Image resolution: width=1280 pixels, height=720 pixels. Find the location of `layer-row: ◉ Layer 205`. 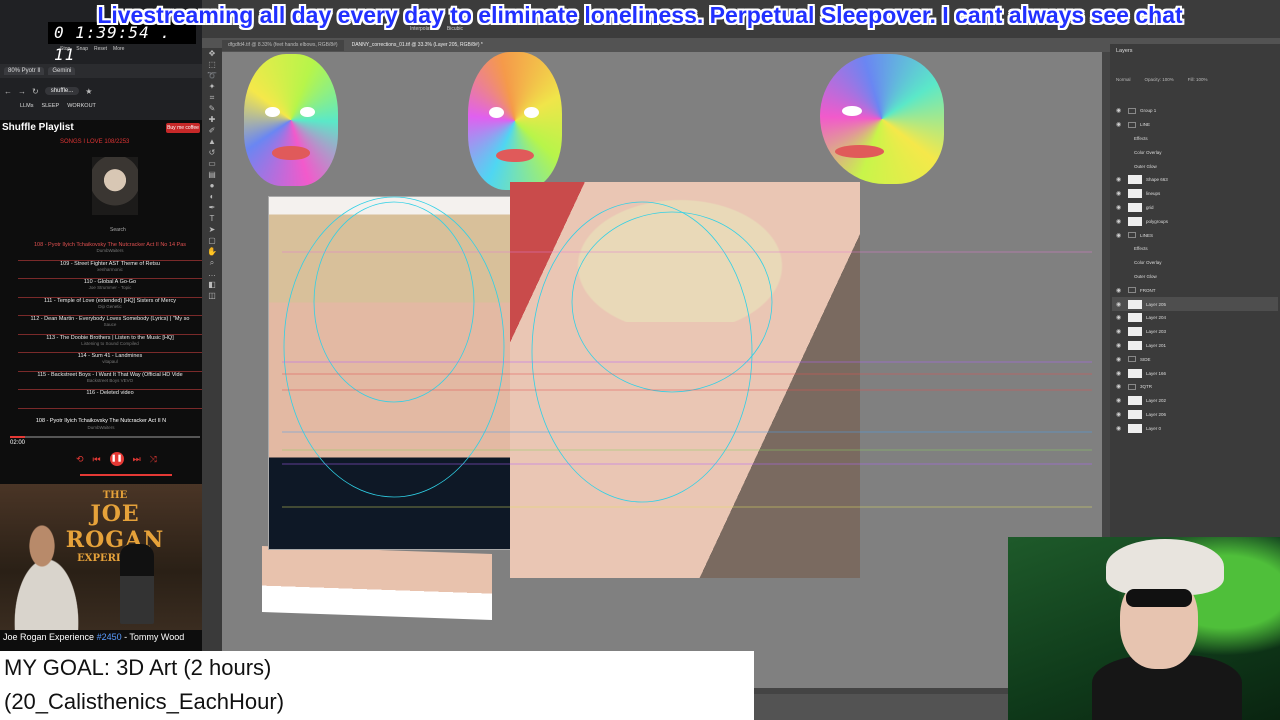

layer-row: ◉ Layer 205 is located at coordinates (1195, 304).